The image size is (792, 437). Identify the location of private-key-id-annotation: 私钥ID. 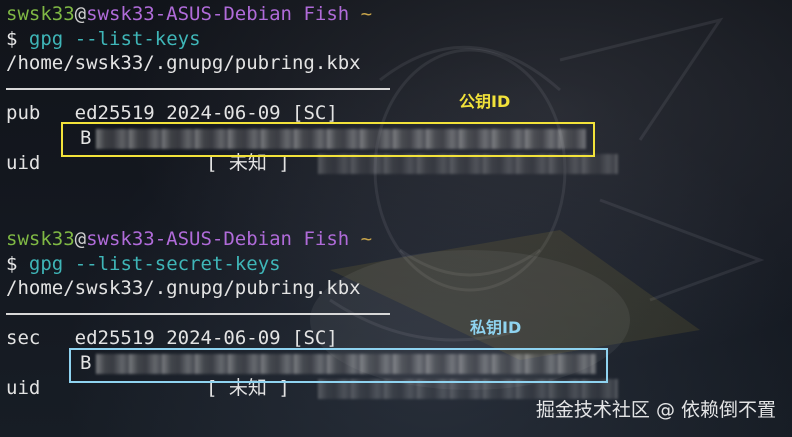
(496, 327).